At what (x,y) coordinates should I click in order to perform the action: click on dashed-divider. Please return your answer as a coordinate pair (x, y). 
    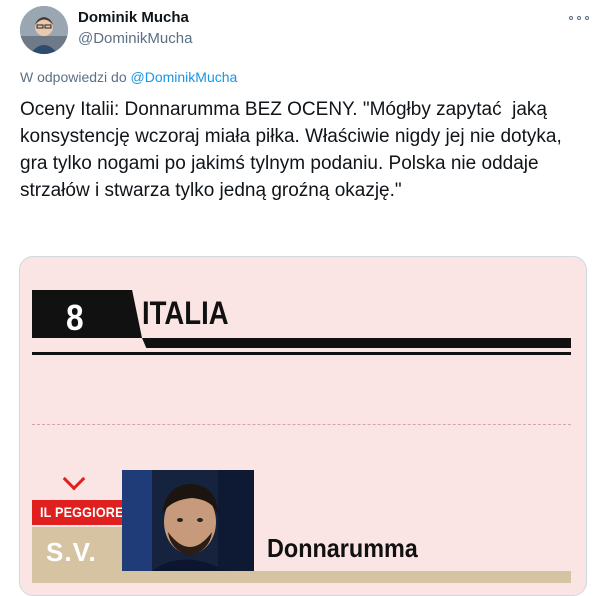
    Looking at the image, I should click on (301, 424).